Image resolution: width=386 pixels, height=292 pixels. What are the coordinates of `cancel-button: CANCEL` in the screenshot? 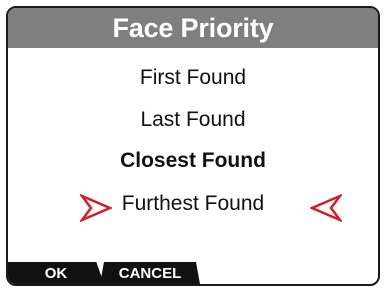 It's located at (150, 273).